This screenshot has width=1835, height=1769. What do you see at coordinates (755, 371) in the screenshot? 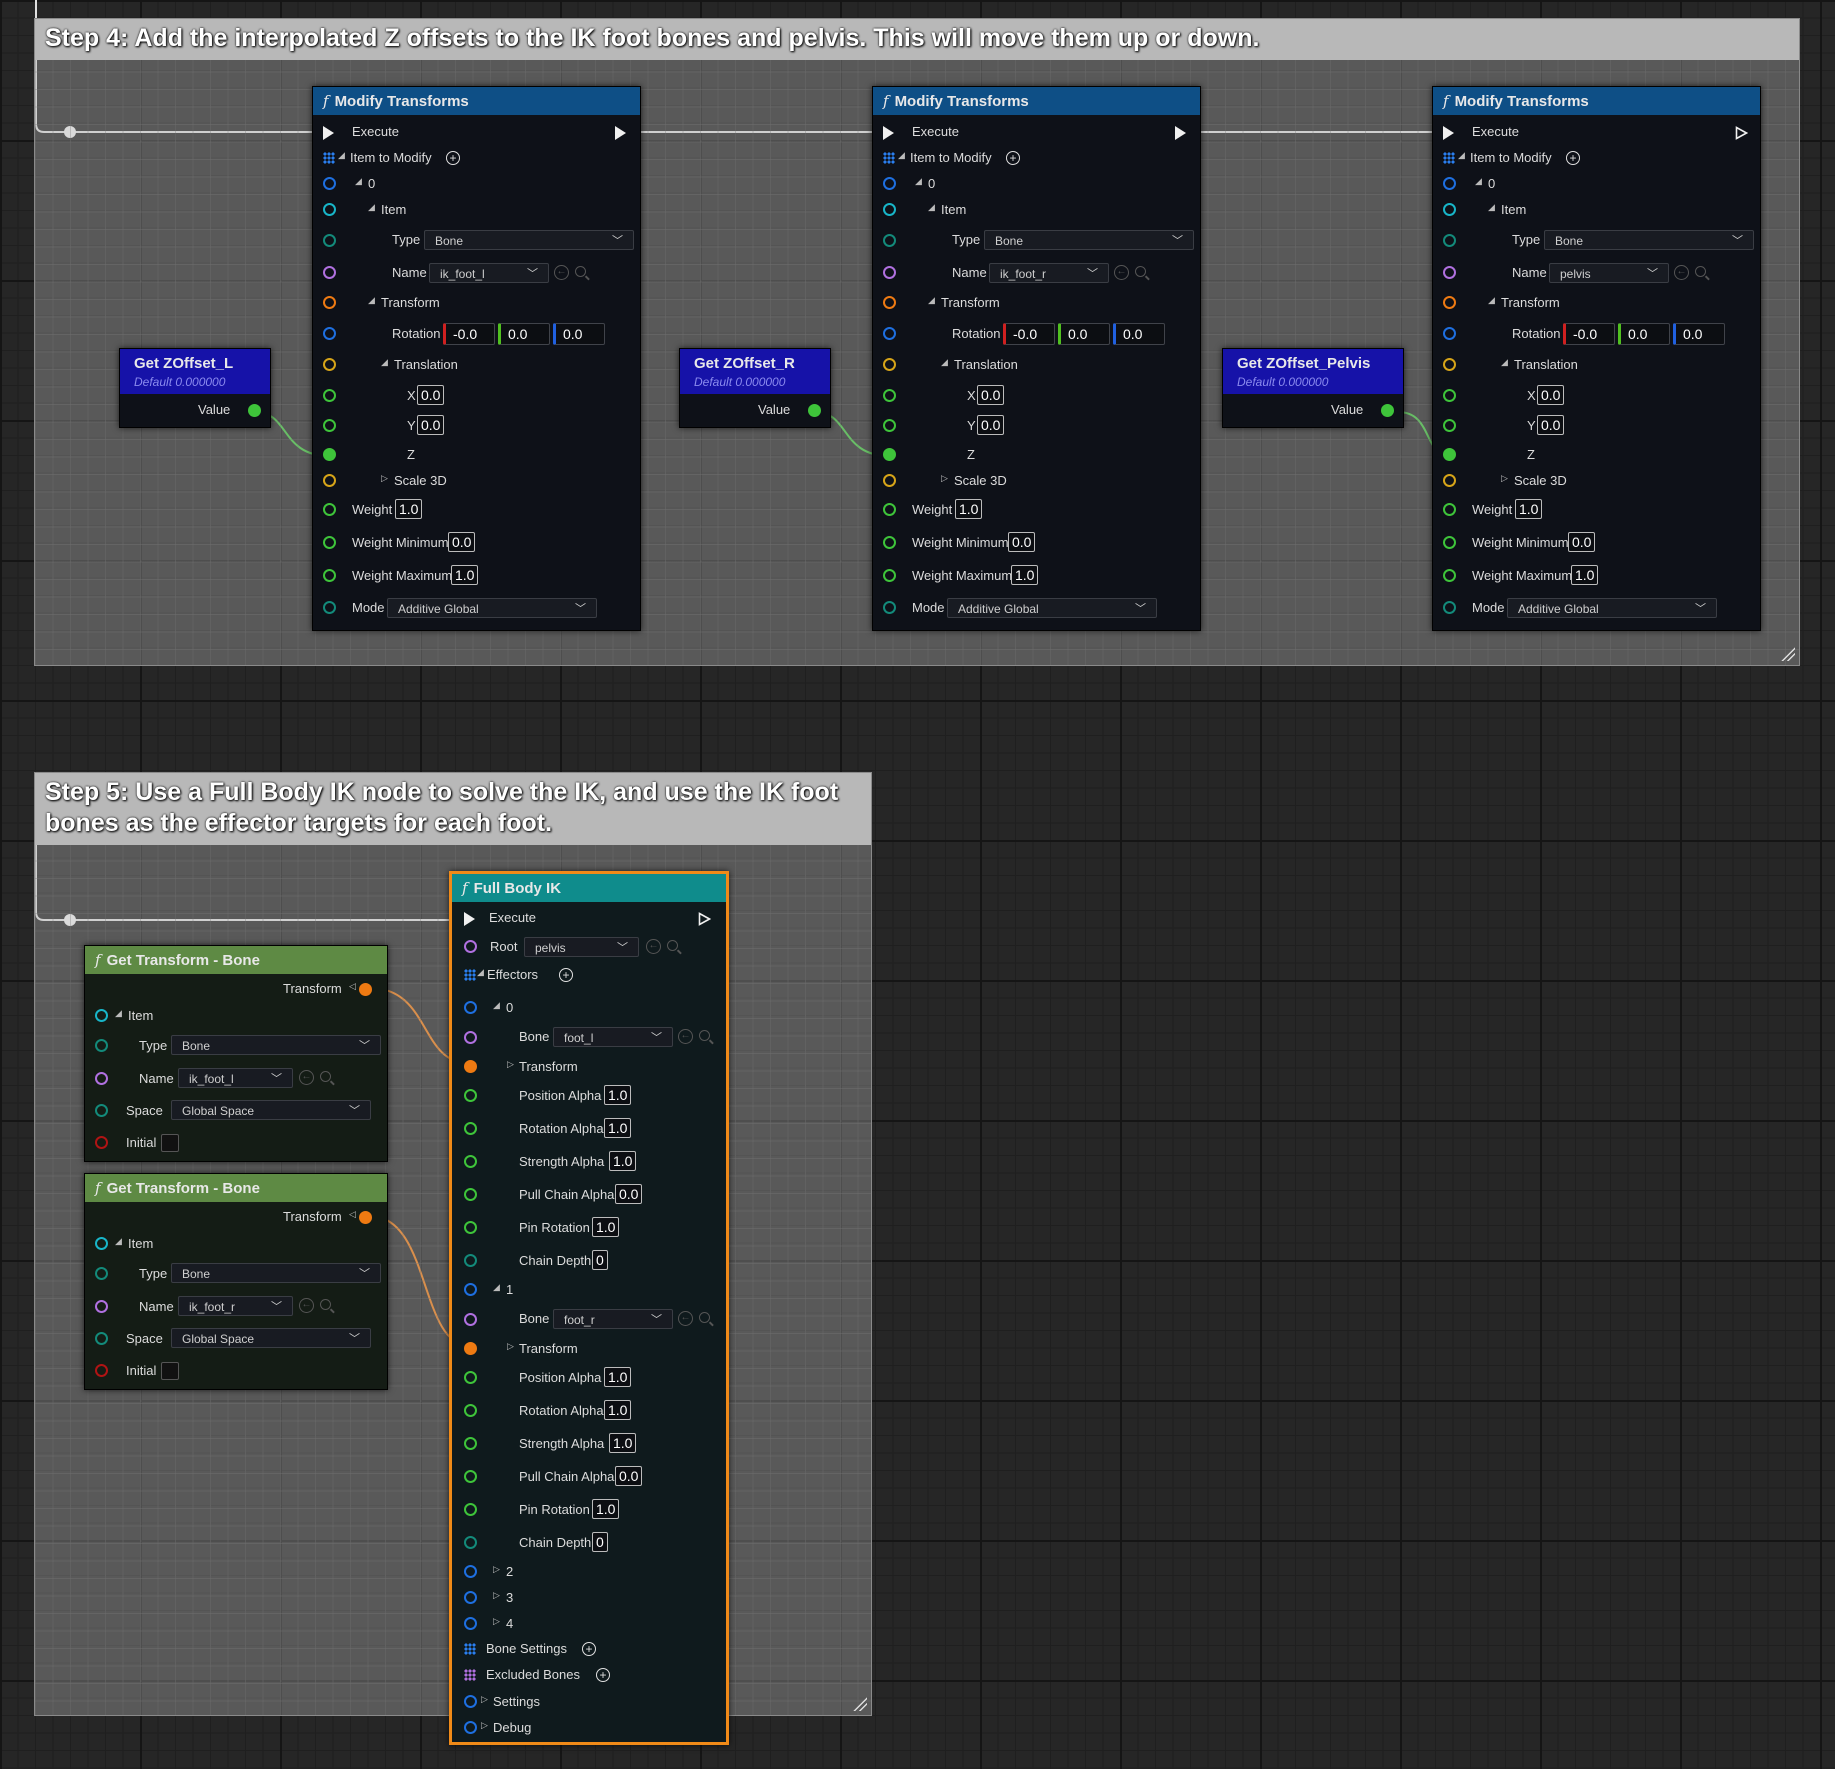
I see `variable-header: Get ZOffset_R Default 0.000000` at bounding box center [755, 371].